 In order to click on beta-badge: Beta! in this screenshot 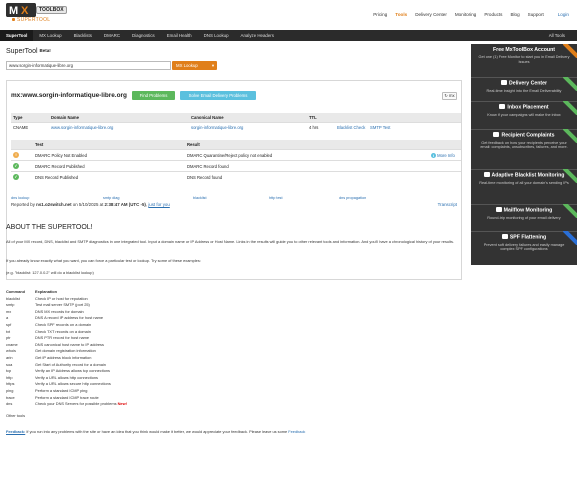, I will do `click(45, 50)`.